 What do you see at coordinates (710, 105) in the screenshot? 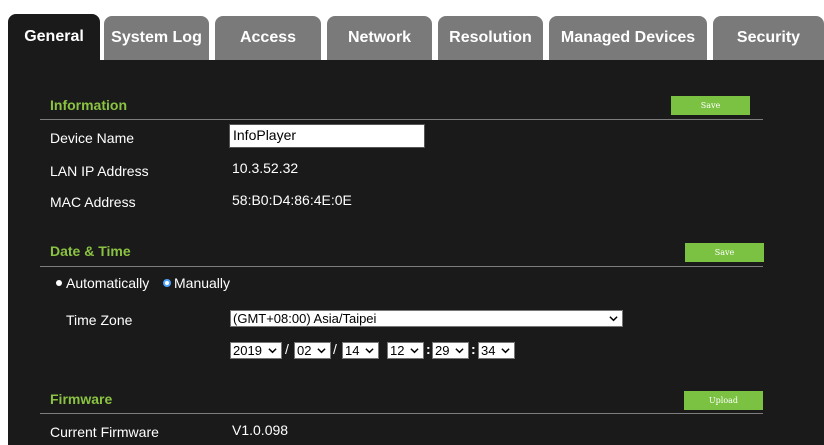
I see `information-save-button: Save` at bounding box center [710, 105].